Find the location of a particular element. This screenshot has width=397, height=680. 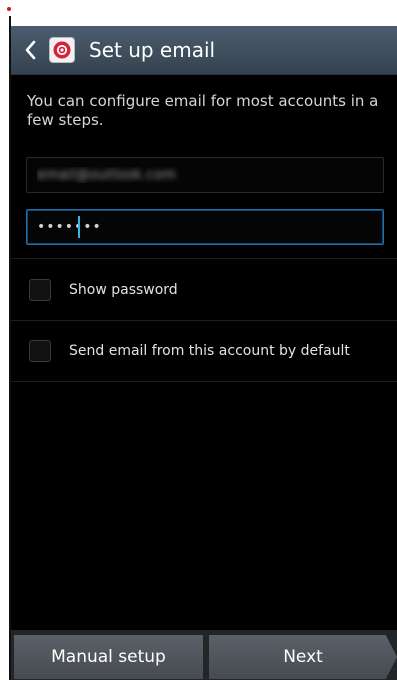

email-field is located at coordinates (205, 175).